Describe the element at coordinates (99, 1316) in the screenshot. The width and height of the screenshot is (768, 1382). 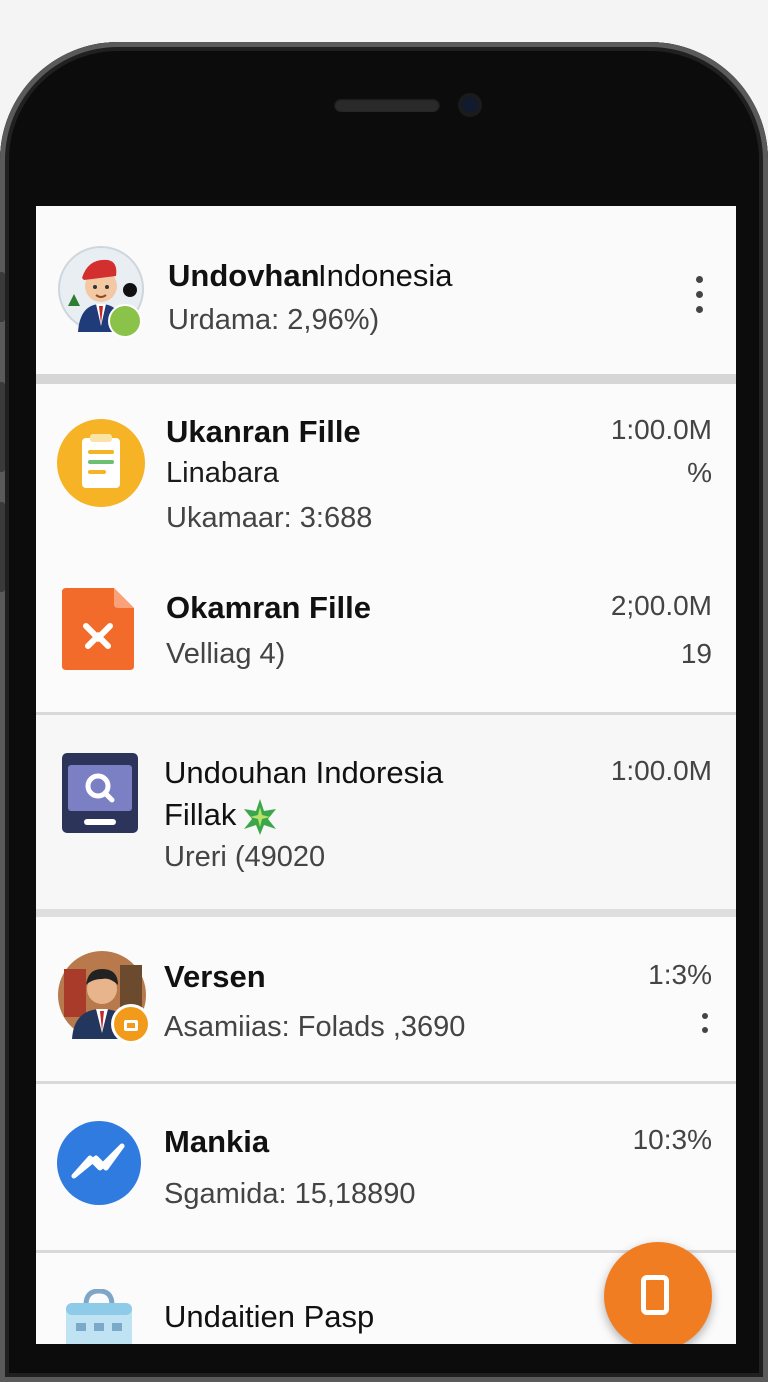
I see `calendar-bag-icon` at that location.